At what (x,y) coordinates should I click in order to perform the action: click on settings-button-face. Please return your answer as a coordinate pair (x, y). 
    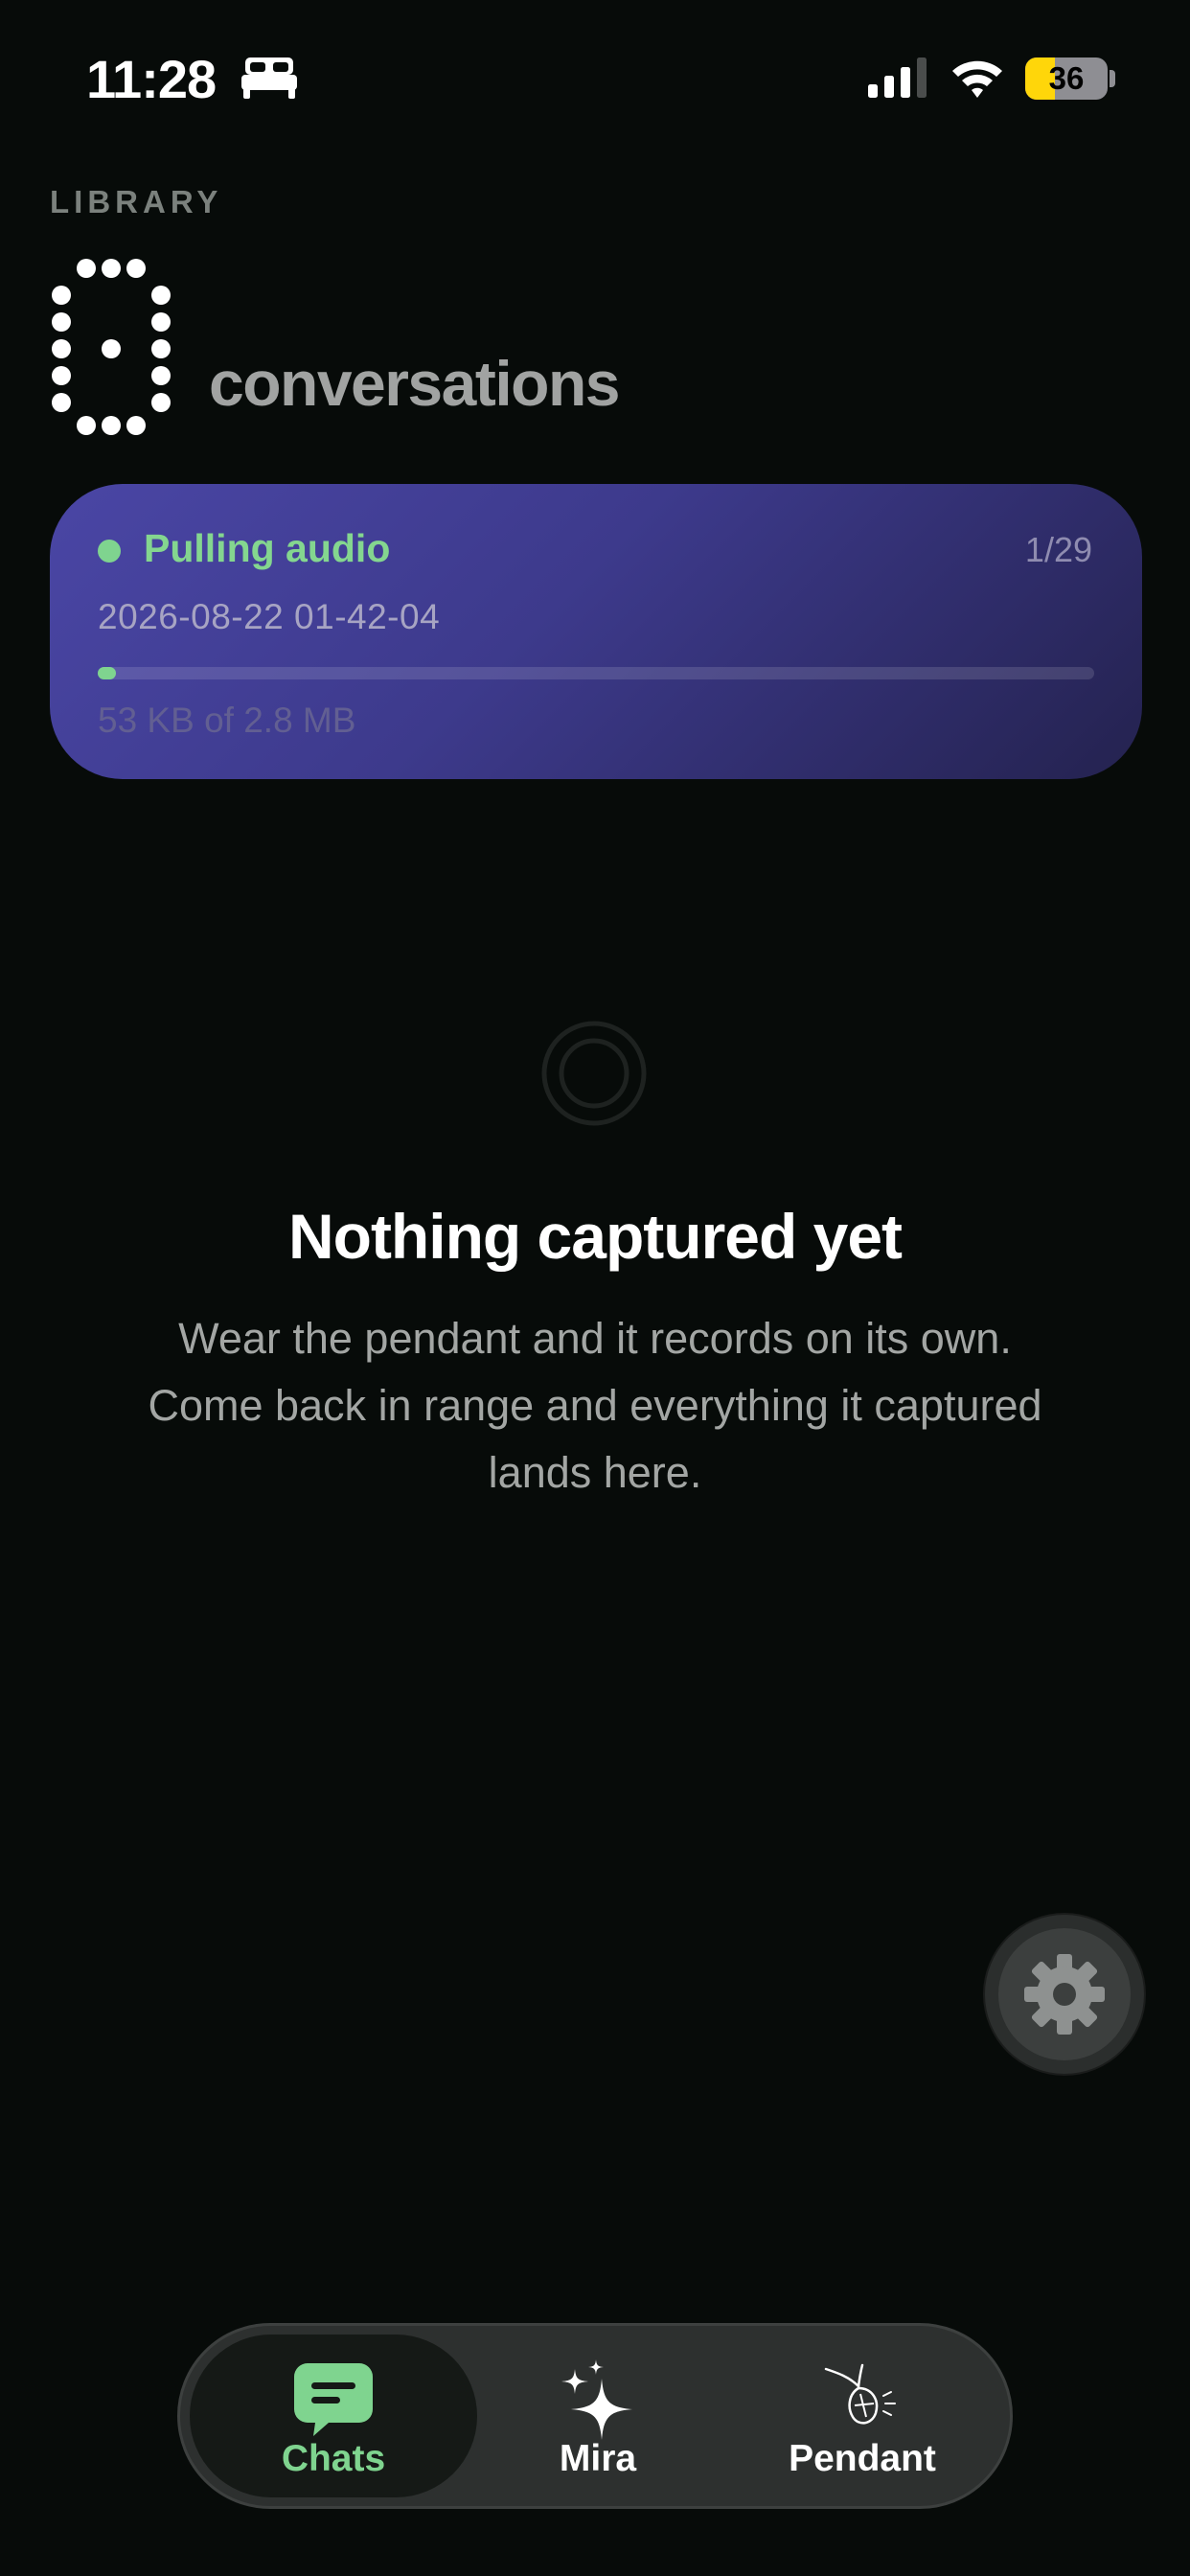
    Looking at the image, I should click on (1065, 1994).